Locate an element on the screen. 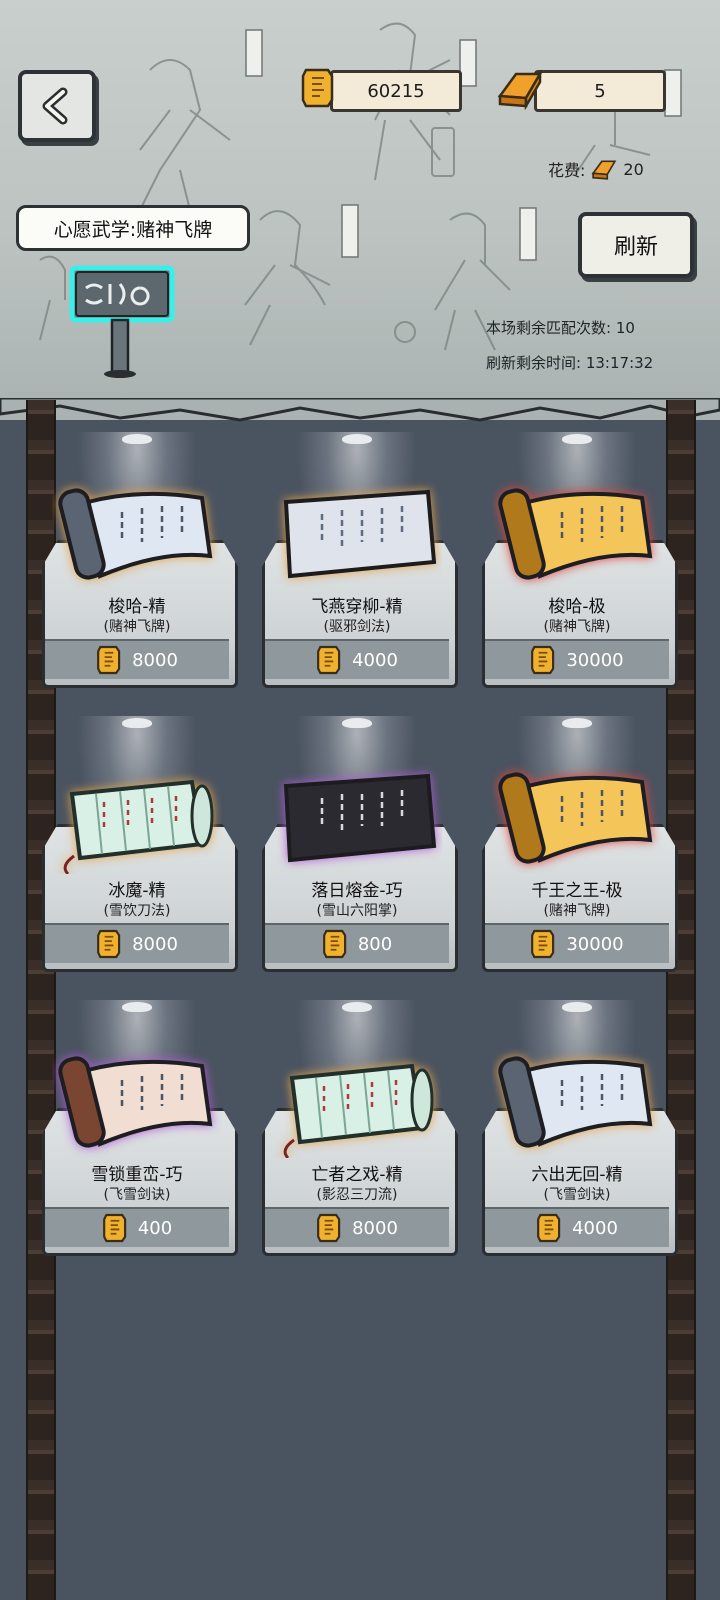 The width and height of the screenshot is (720, 1600). coin-balance-value: 60215 is located at coordinates (396, 91).